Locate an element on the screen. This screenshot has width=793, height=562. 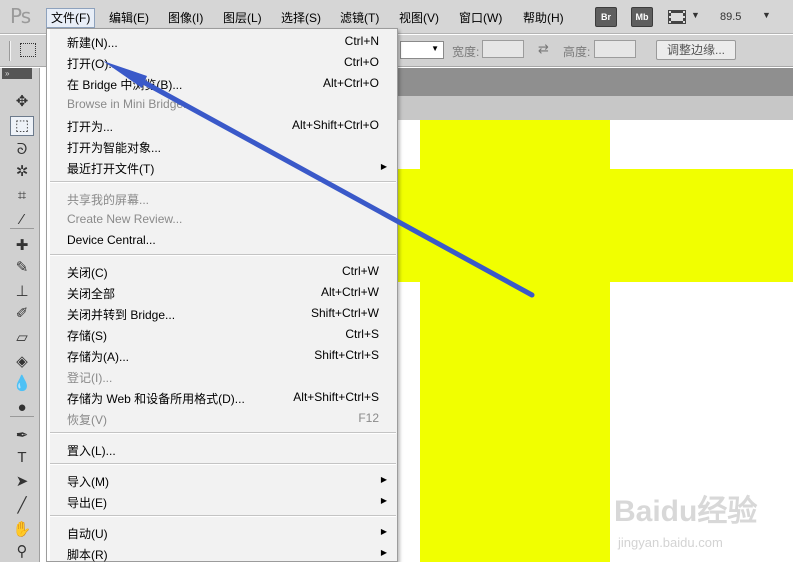
watermark-logo-text: Baidu经验 is located at coordinates (685, 511).